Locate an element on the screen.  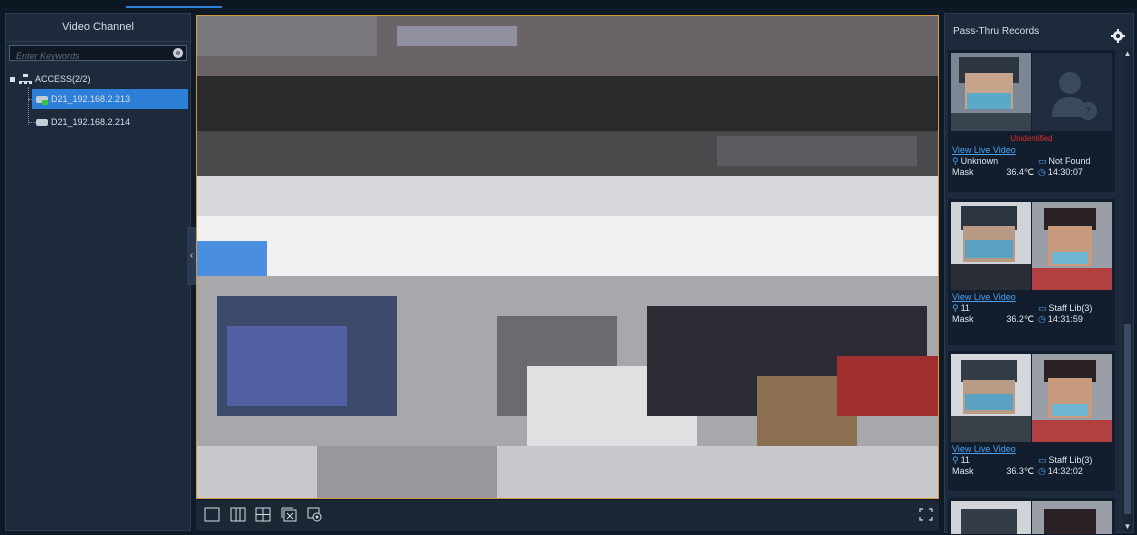
search-box is located at coordinates (98, 54).